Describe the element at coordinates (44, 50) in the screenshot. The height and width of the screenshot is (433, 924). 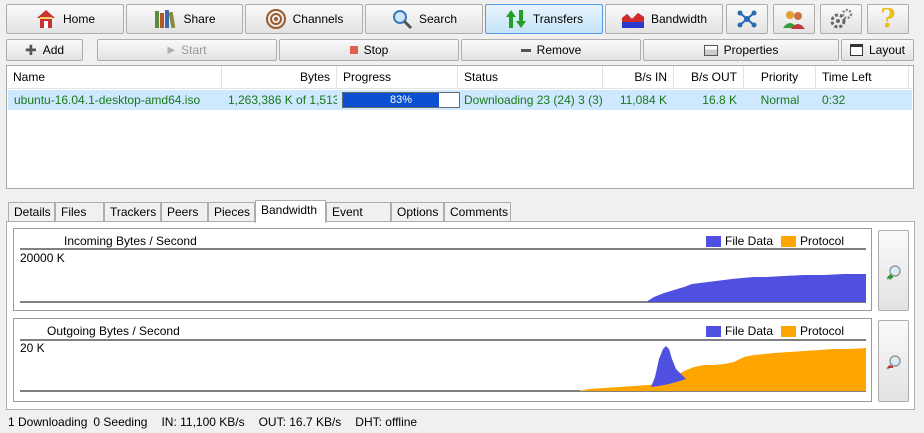
I see `add-button: ✚ Add` at that location.